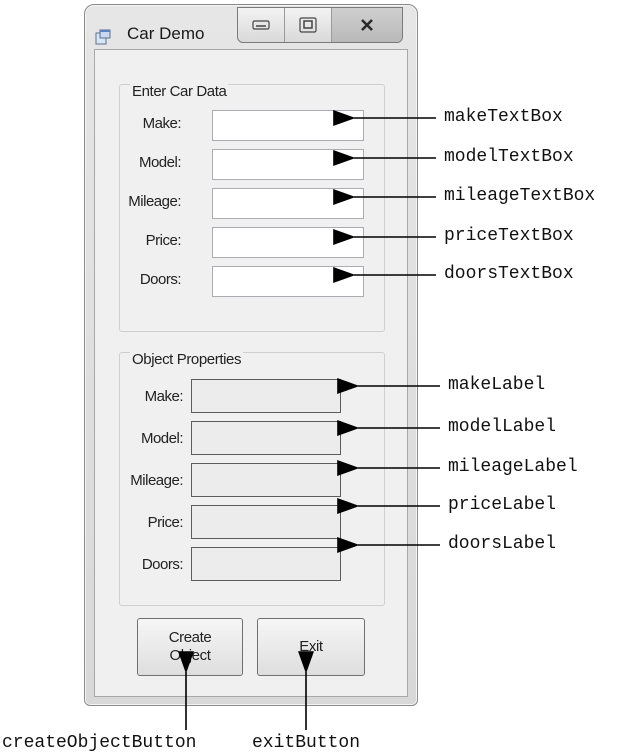 This screenshot has width=624, height=753. I want to click on callout-make-label: makeLabel, so click(497, 385).